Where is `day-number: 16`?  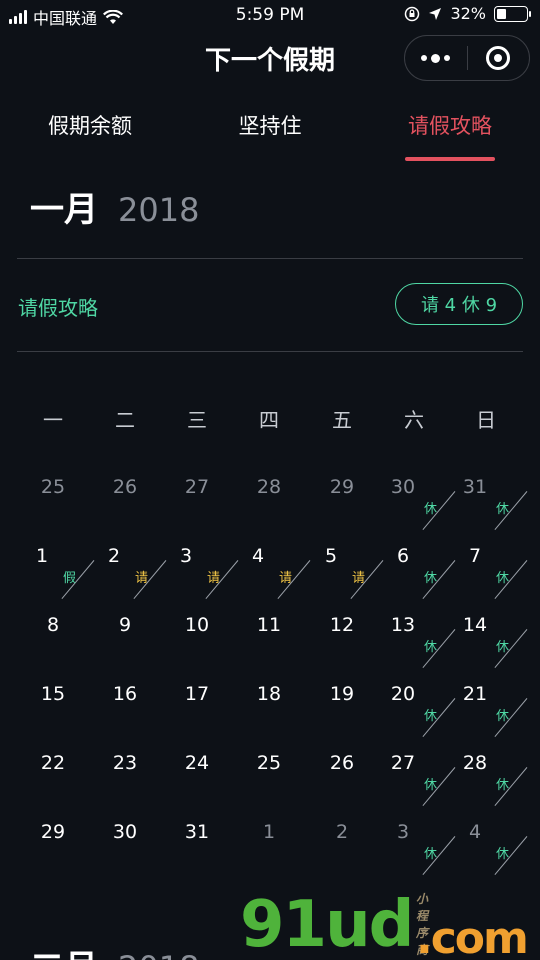 day-number: 16 is located at coordinates (125, 694).